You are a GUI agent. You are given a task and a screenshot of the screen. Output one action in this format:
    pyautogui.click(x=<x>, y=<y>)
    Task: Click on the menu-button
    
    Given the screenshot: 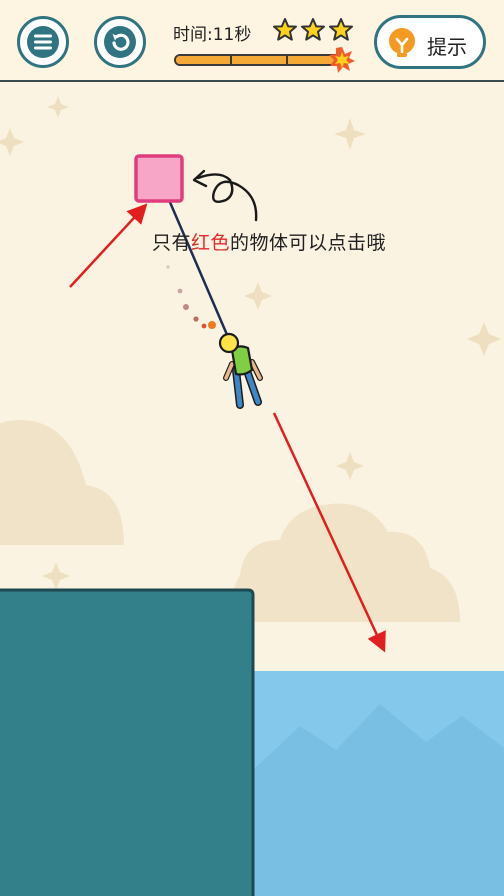 What is the action you would take?
    pyautogui.click(x=43, y=42)
    